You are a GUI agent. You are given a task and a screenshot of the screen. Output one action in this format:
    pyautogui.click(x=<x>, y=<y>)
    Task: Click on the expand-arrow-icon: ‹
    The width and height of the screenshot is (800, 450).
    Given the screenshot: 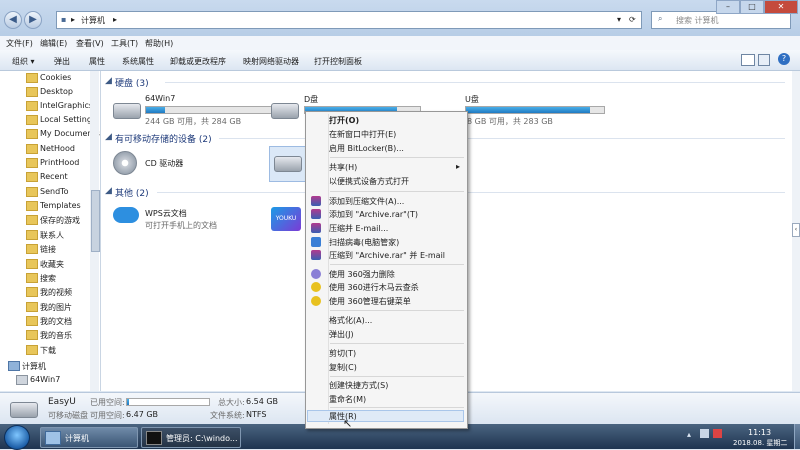 What is the action you would take?
    pyautogui.click(x=796, y=230)
    